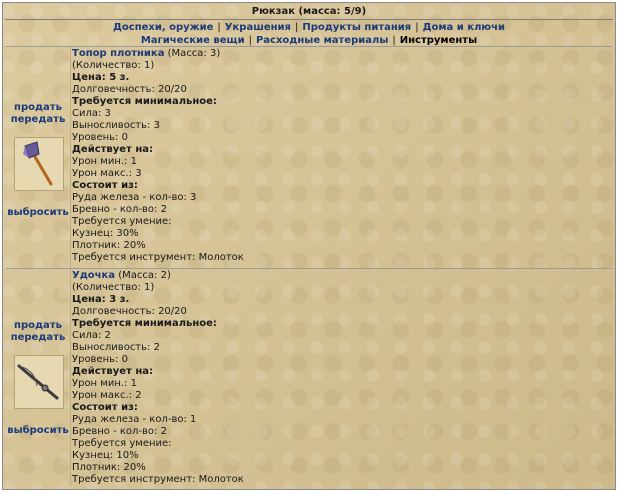  I want to click on skill-smith: Кузнец: 30%, so click(105, 233).